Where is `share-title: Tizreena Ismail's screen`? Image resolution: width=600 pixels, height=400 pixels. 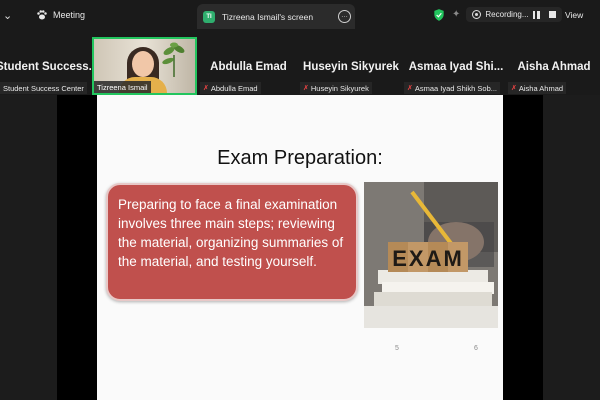
share-title: Tizreena Ismail's screen is located at coordinates (268, 16).